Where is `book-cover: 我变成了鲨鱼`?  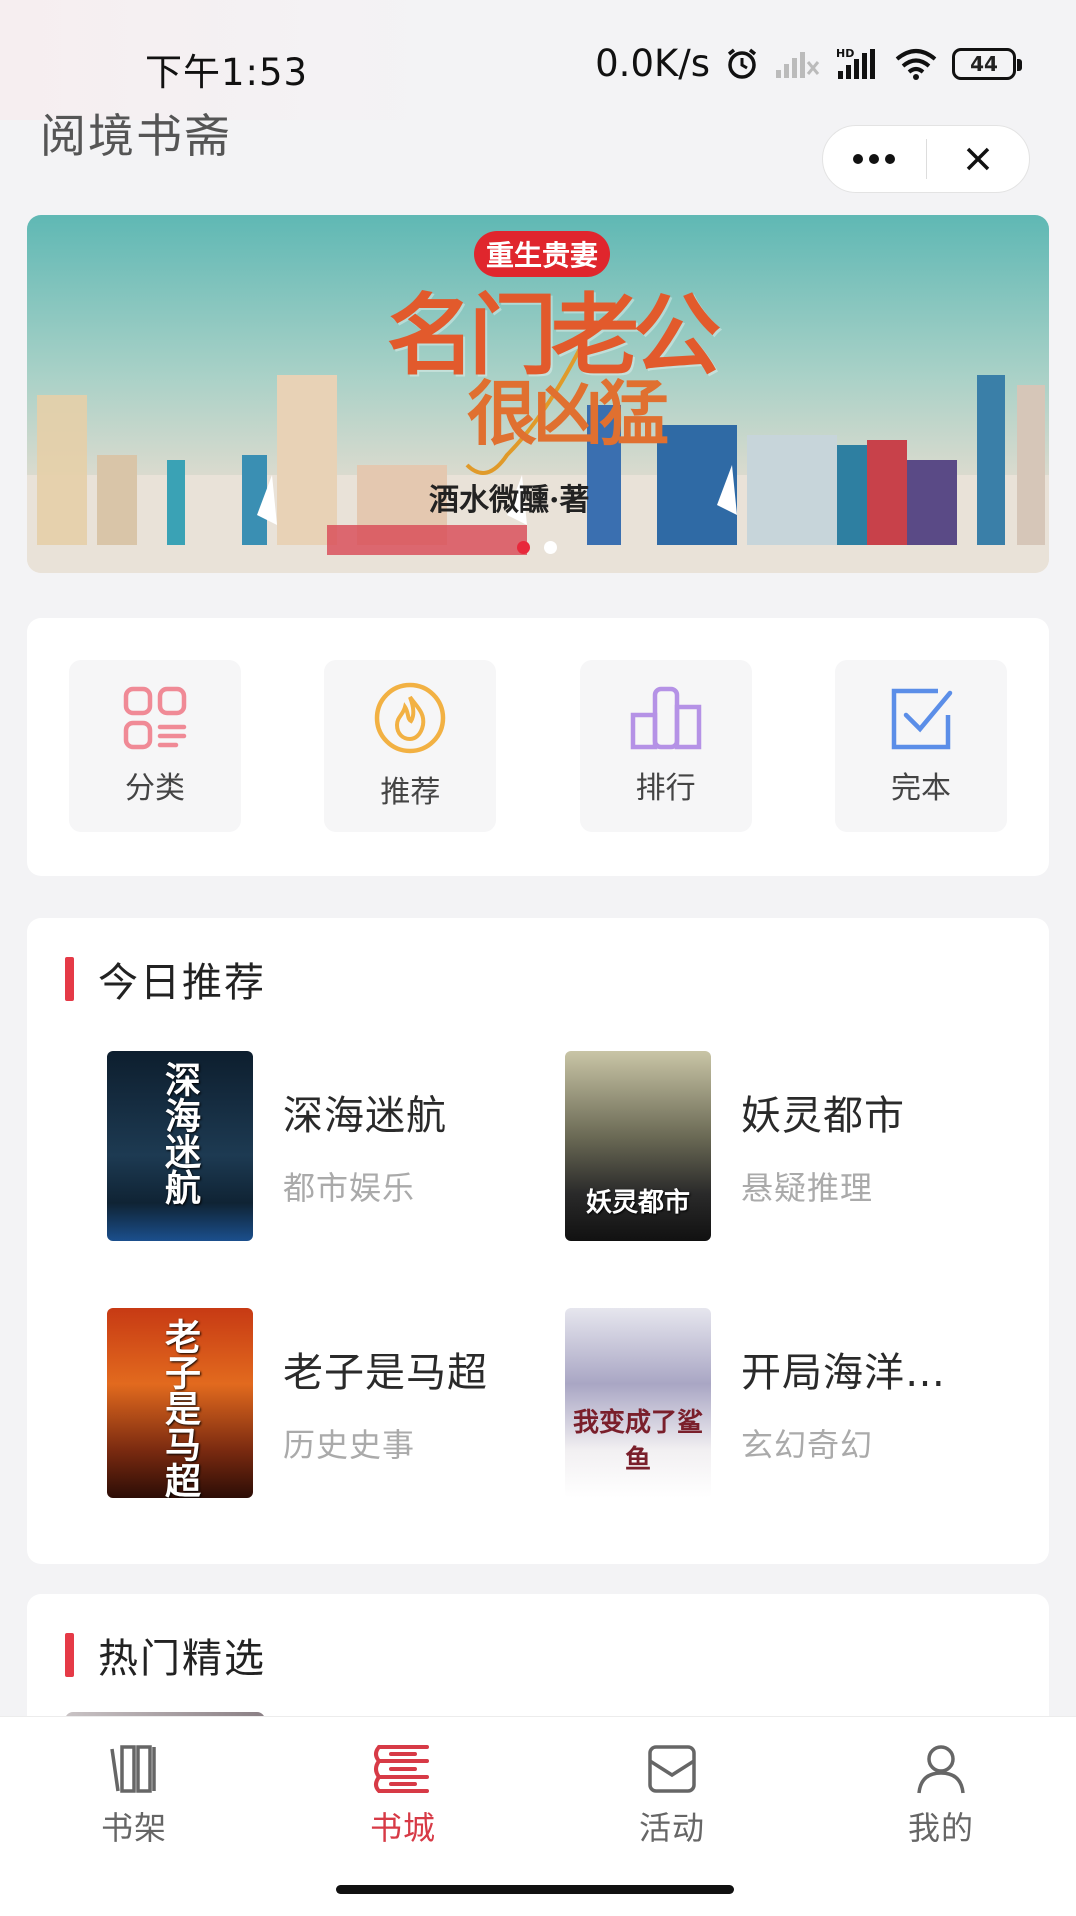 book-cover: 我变成了鲨鱼 is located at coordinates (638, 1403).